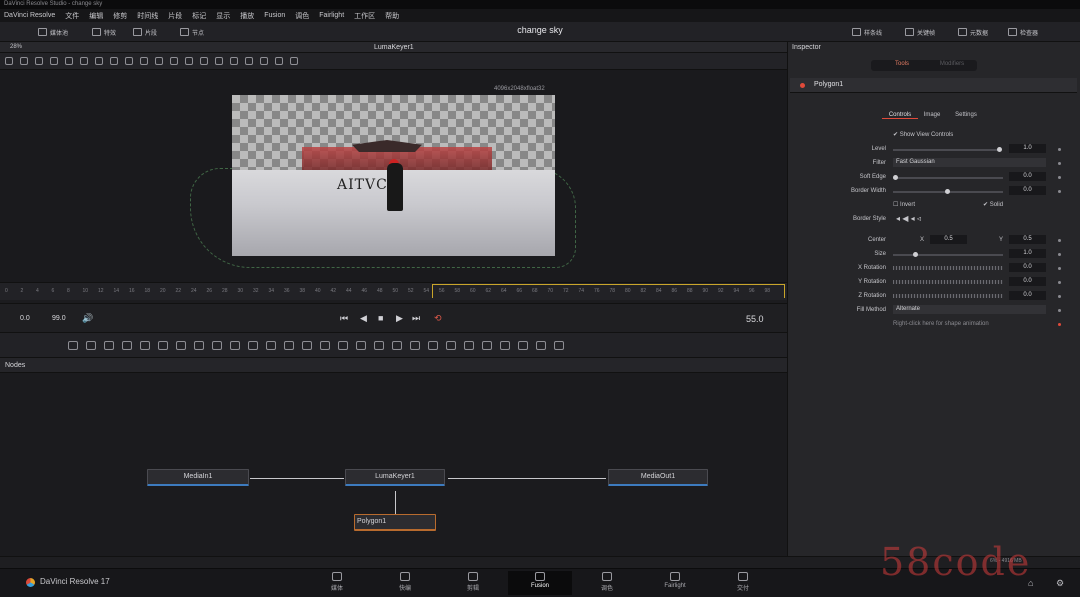 The image size is (1080, 597). What do you see at coordinates (235, 345) in the screenshot?
I see `merge-tool-icon` at bounding box center [235, 345].